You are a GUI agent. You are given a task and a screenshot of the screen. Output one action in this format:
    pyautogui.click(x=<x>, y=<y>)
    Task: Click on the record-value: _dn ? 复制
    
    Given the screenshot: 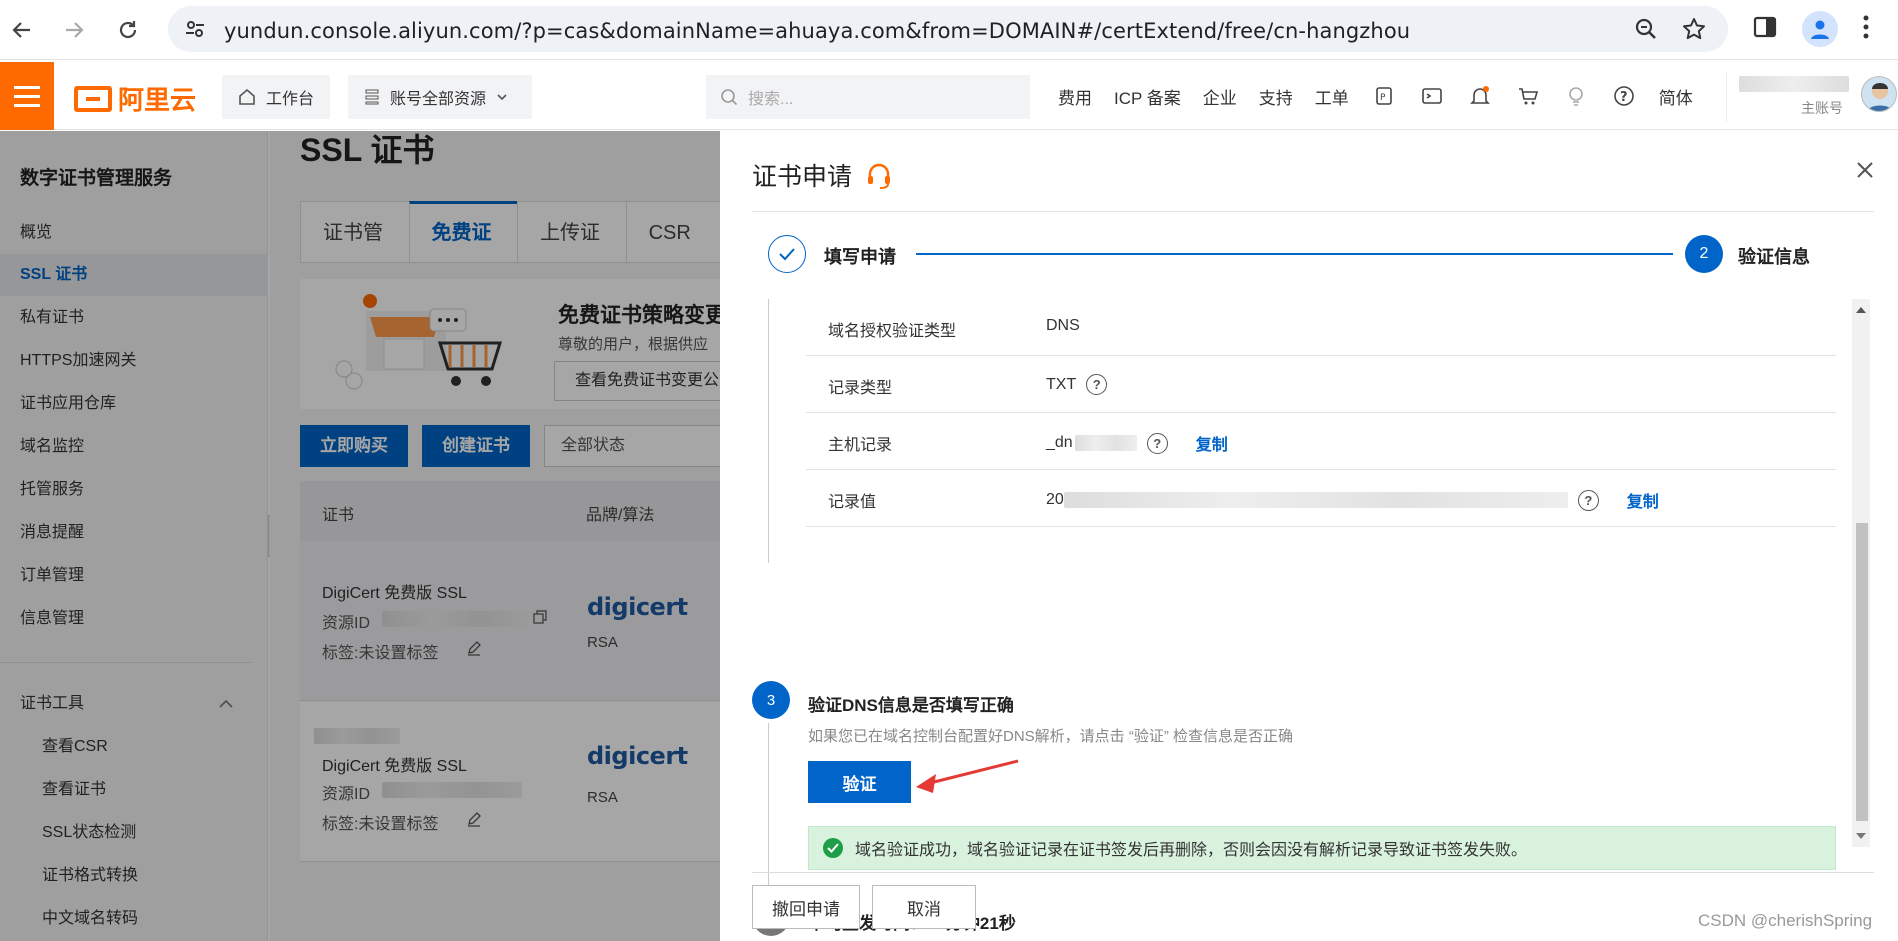 What is the action you would take?
    pyautogui.click(x=1137, y=443)
    